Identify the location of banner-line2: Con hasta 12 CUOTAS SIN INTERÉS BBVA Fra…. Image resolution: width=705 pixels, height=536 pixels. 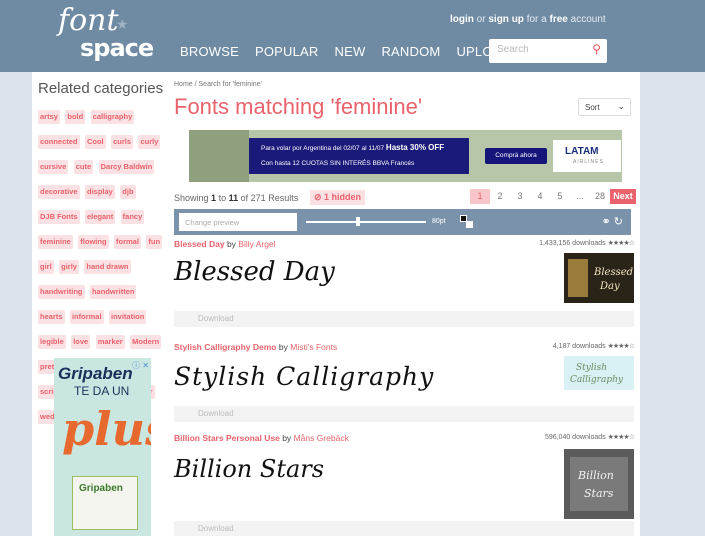
(338, 163).